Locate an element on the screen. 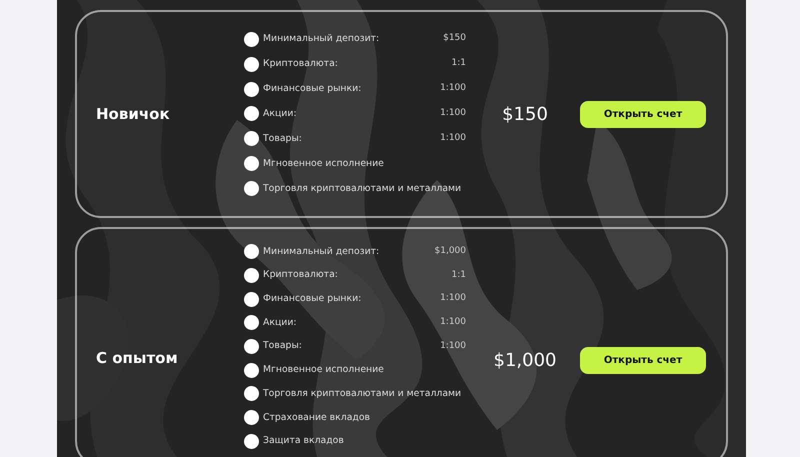 The image size is (800, 457). feature-label: Защита вкладов is located at coordinates (303, 441).